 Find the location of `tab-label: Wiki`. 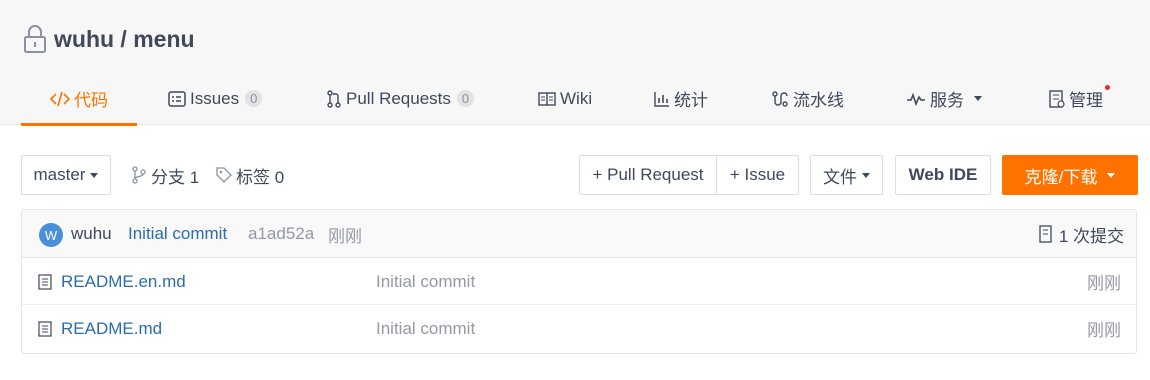

tab-label: Wiki is located at coordinates (576, 98).